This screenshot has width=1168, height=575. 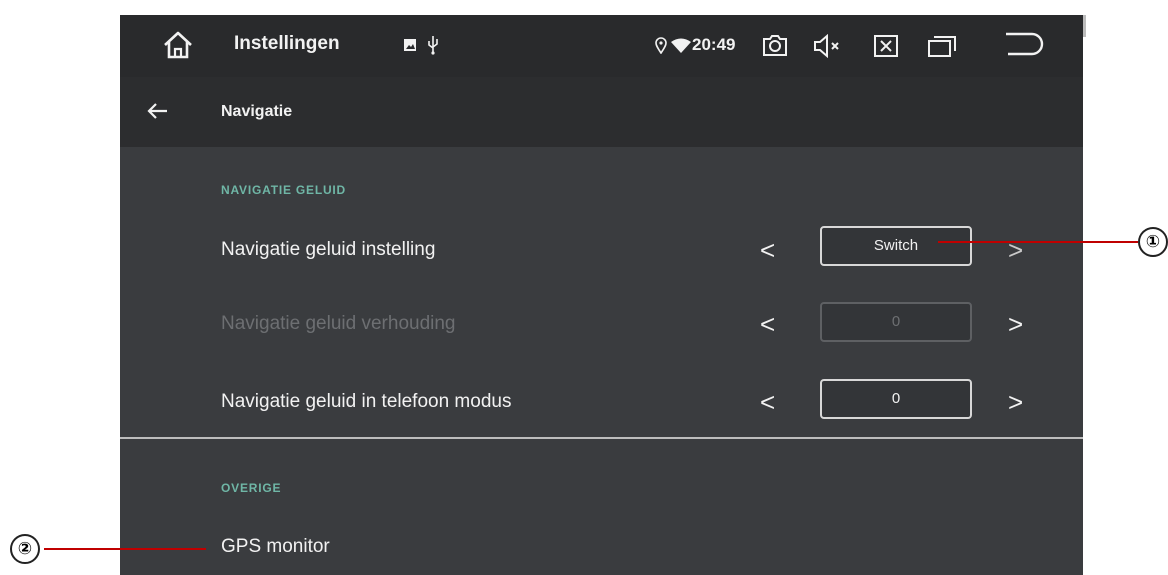 I want to click on status-bar-title: Instellingen, so click(x=287, y=43).